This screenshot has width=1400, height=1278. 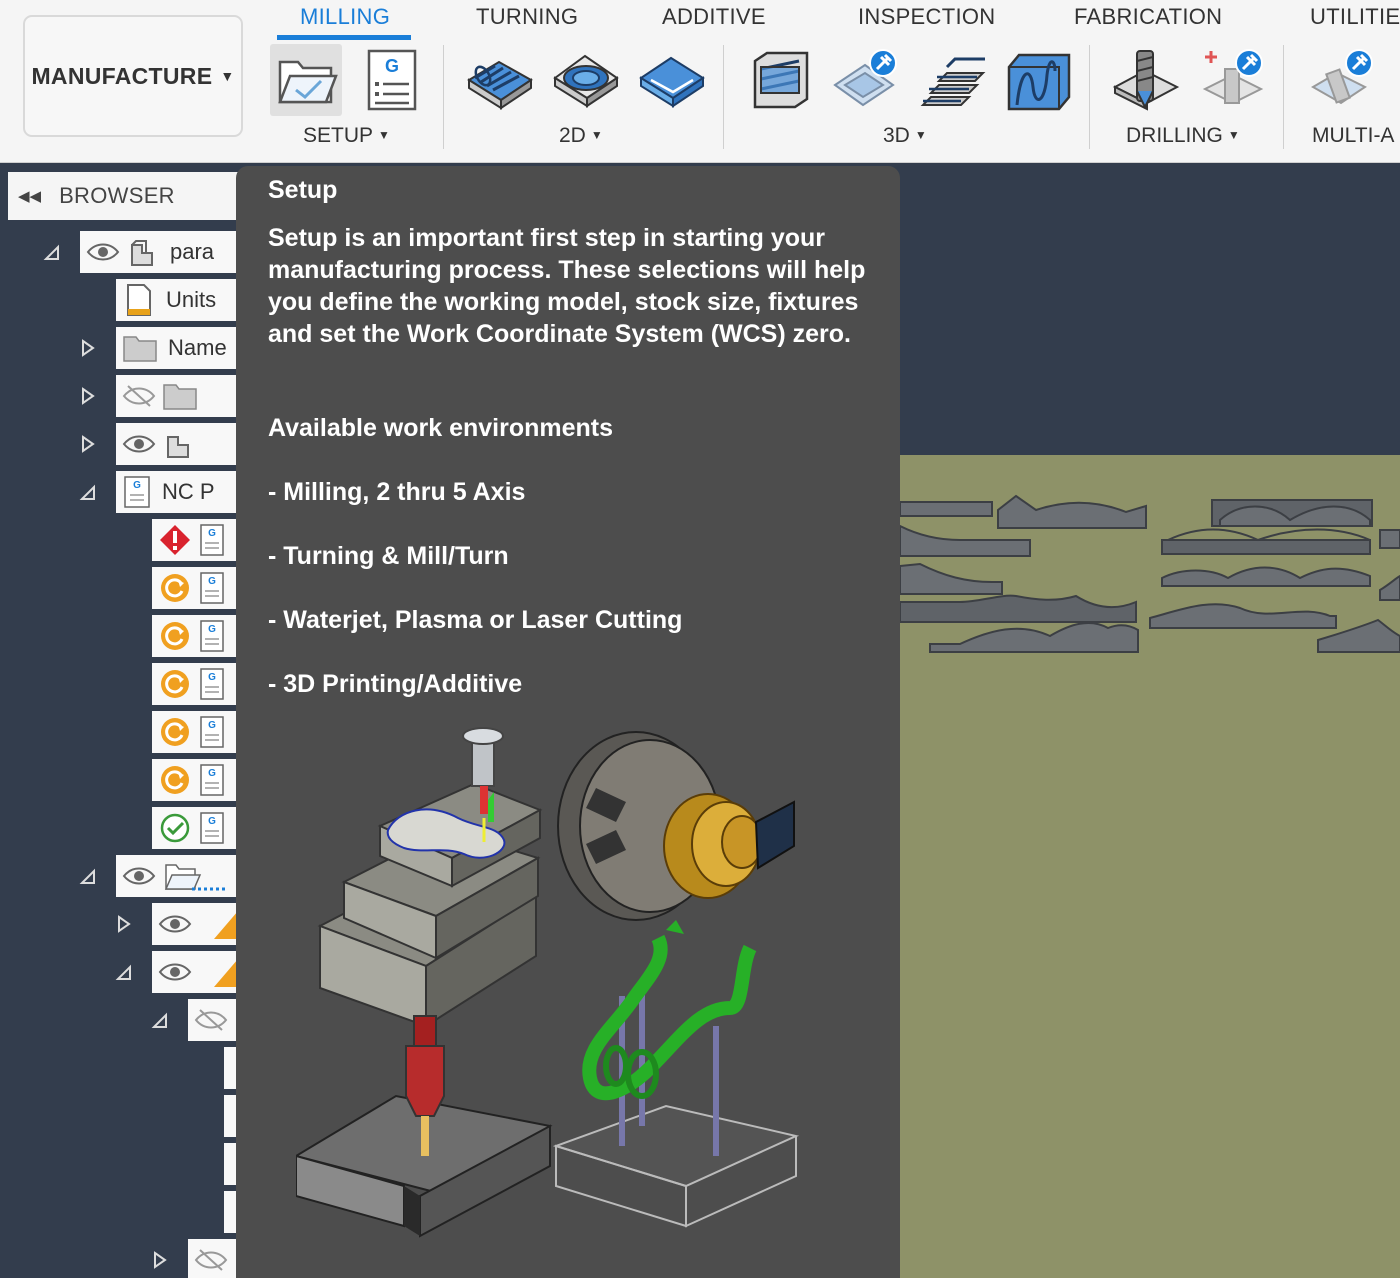 I want to click on collapse-browser-icon: ◀◀, so click(x=29, y=196).